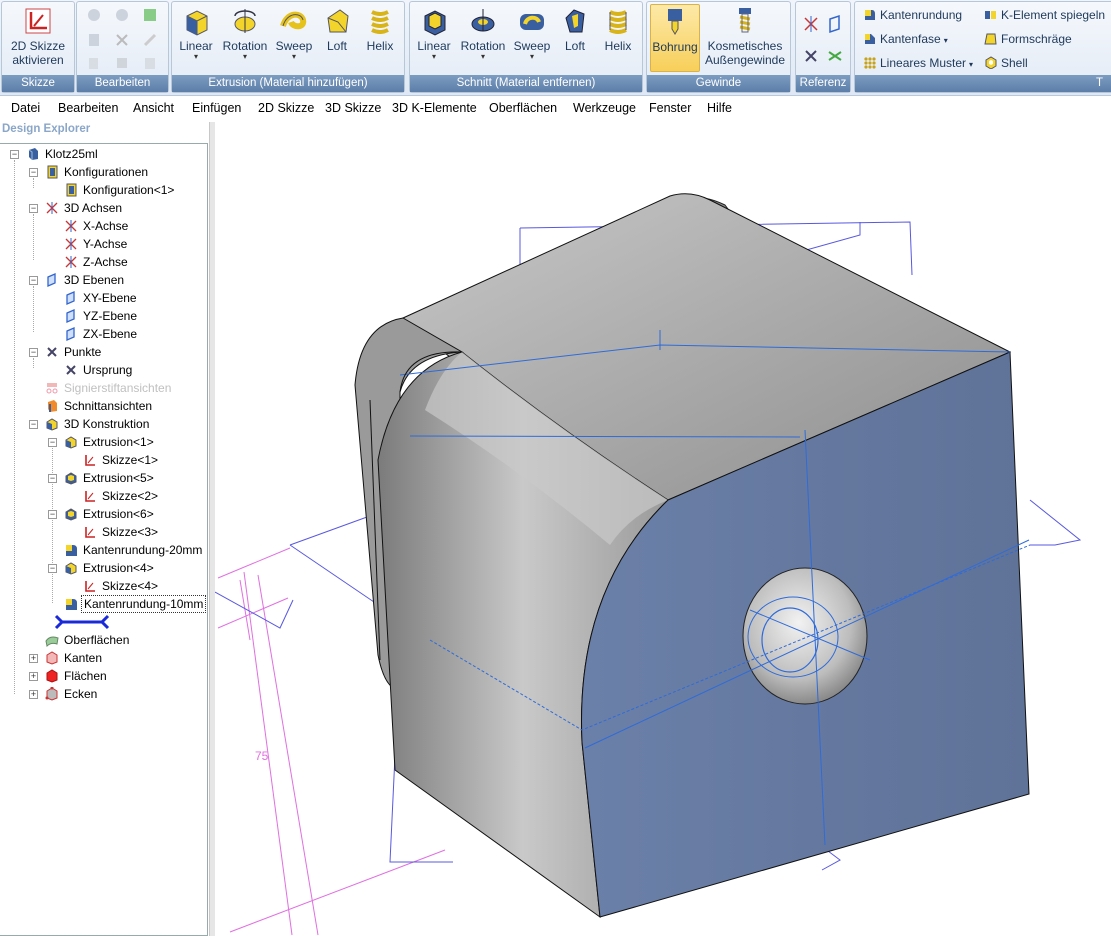  What do you see at coordinates (1006, 63) in the screenshot?
I see `shell-button: Shell` at bounding box center [1006, 63].